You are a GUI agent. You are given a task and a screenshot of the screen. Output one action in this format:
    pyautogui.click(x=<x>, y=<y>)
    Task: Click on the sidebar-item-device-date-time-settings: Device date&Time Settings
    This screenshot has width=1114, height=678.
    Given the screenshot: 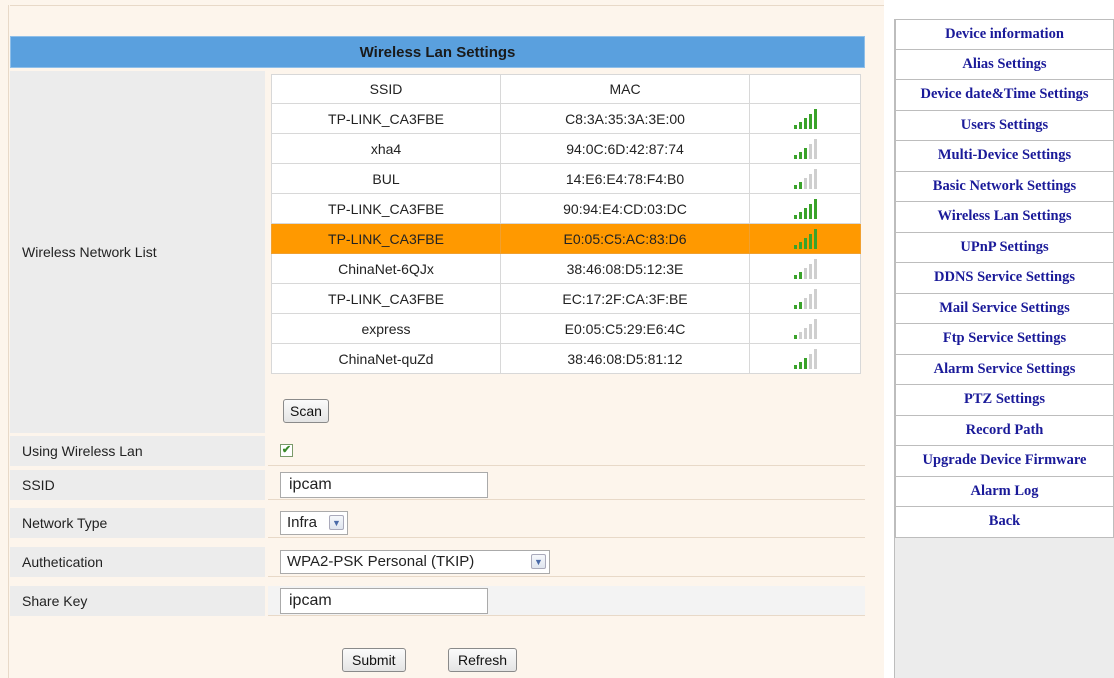 What is the action you would take?
    pyautogui.click(x=1004, y=95)
    